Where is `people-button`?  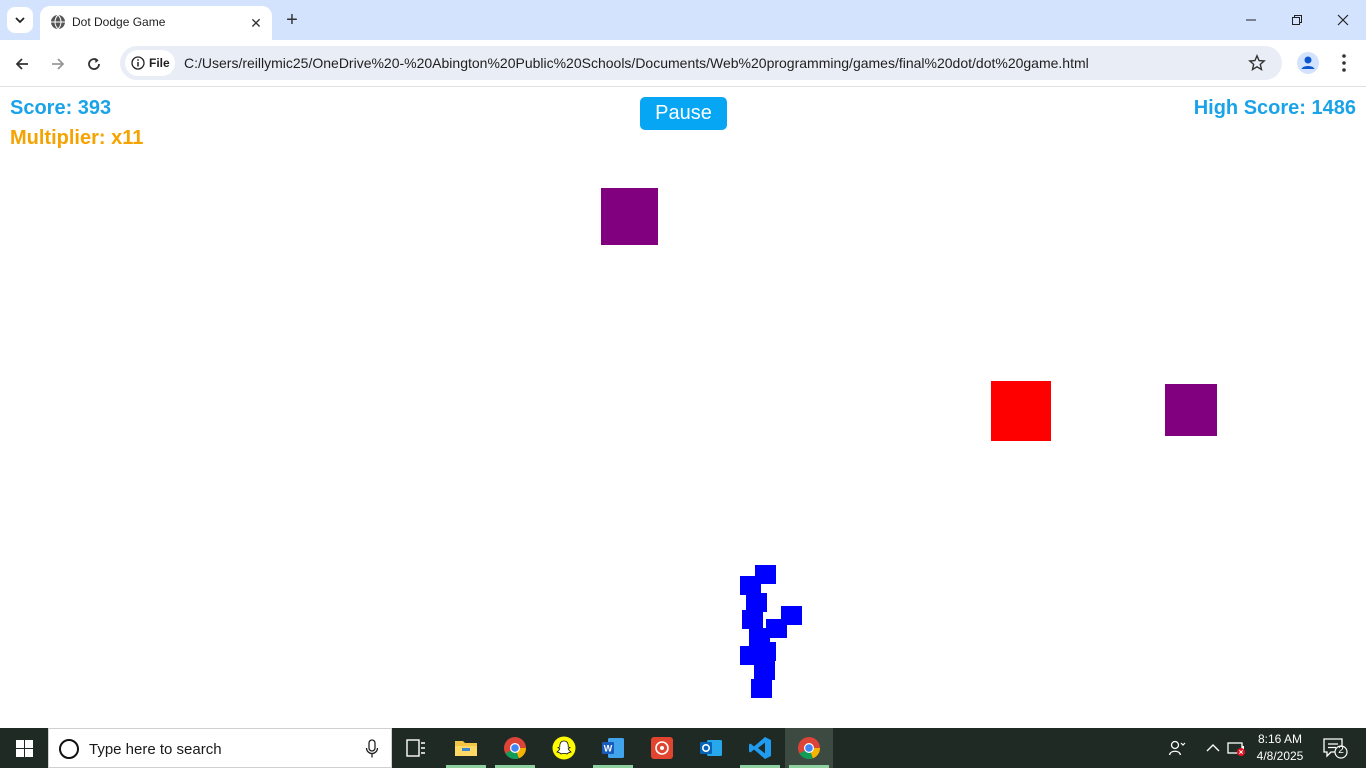 people-button is located at coordinates (1177, 748).